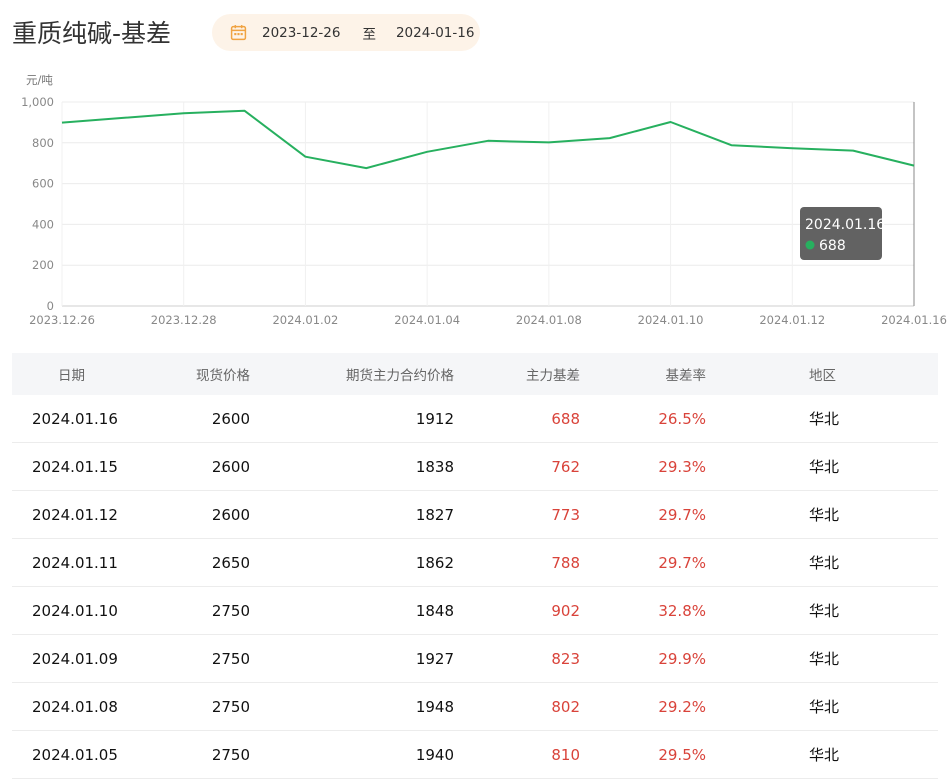 The image size is (950, 779). What do you see at coordinates (682, 658) in the screenshot?
I see `cell-basis-rate: 29.9%` at bounding box center [682, 658].